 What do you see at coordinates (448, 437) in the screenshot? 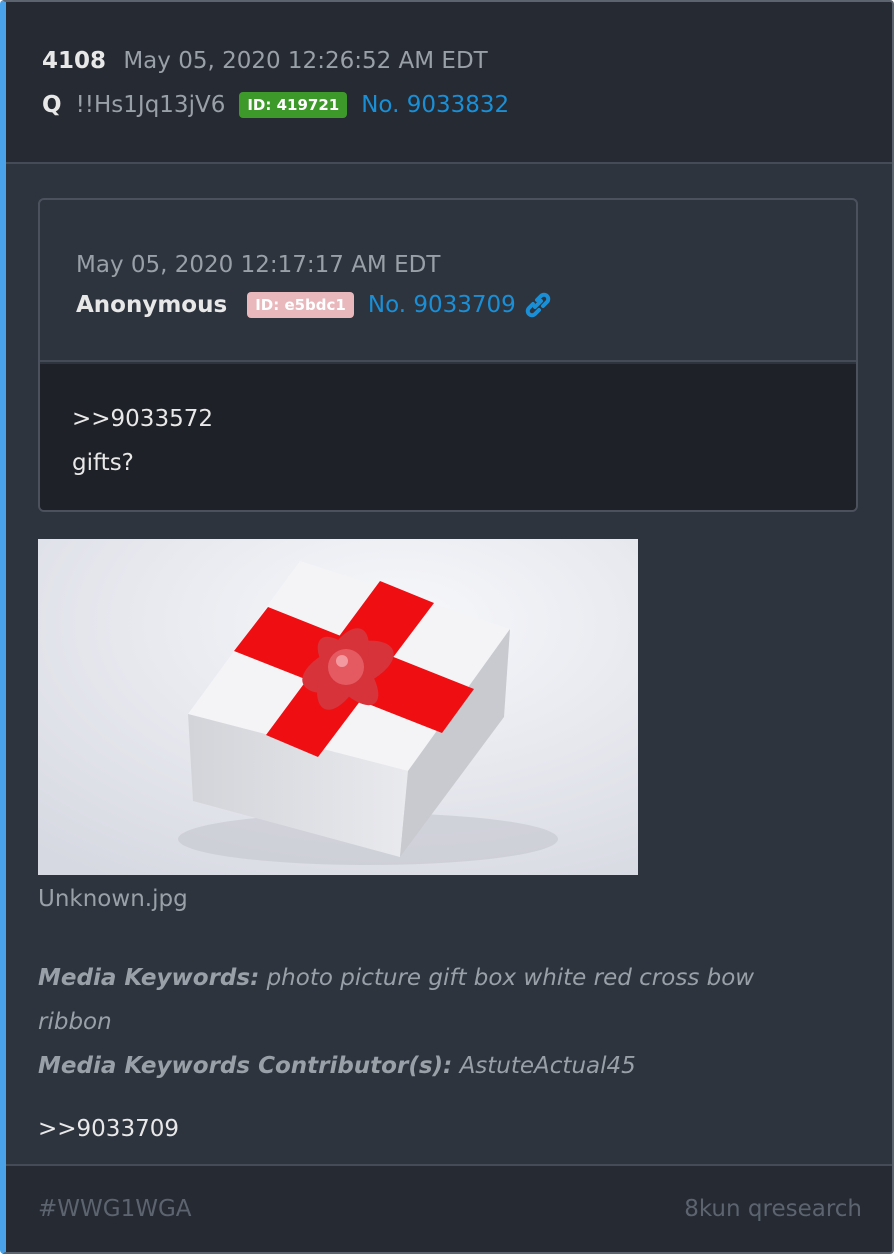
I see `quoted-post-body: >>9033572 gifts?` at bounding box center [448, 437].